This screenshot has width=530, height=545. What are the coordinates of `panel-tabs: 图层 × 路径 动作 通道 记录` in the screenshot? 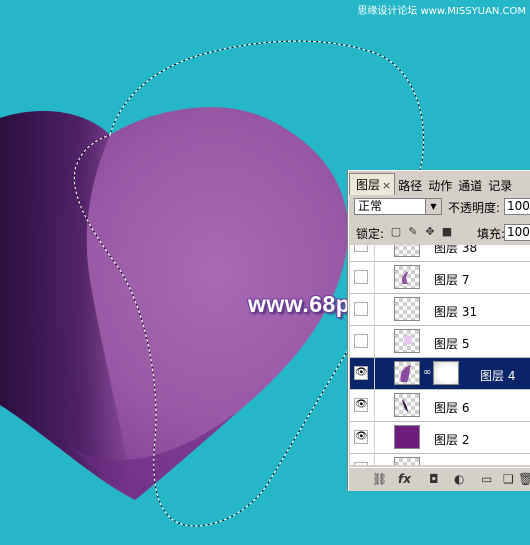 It's located at (439, 184).